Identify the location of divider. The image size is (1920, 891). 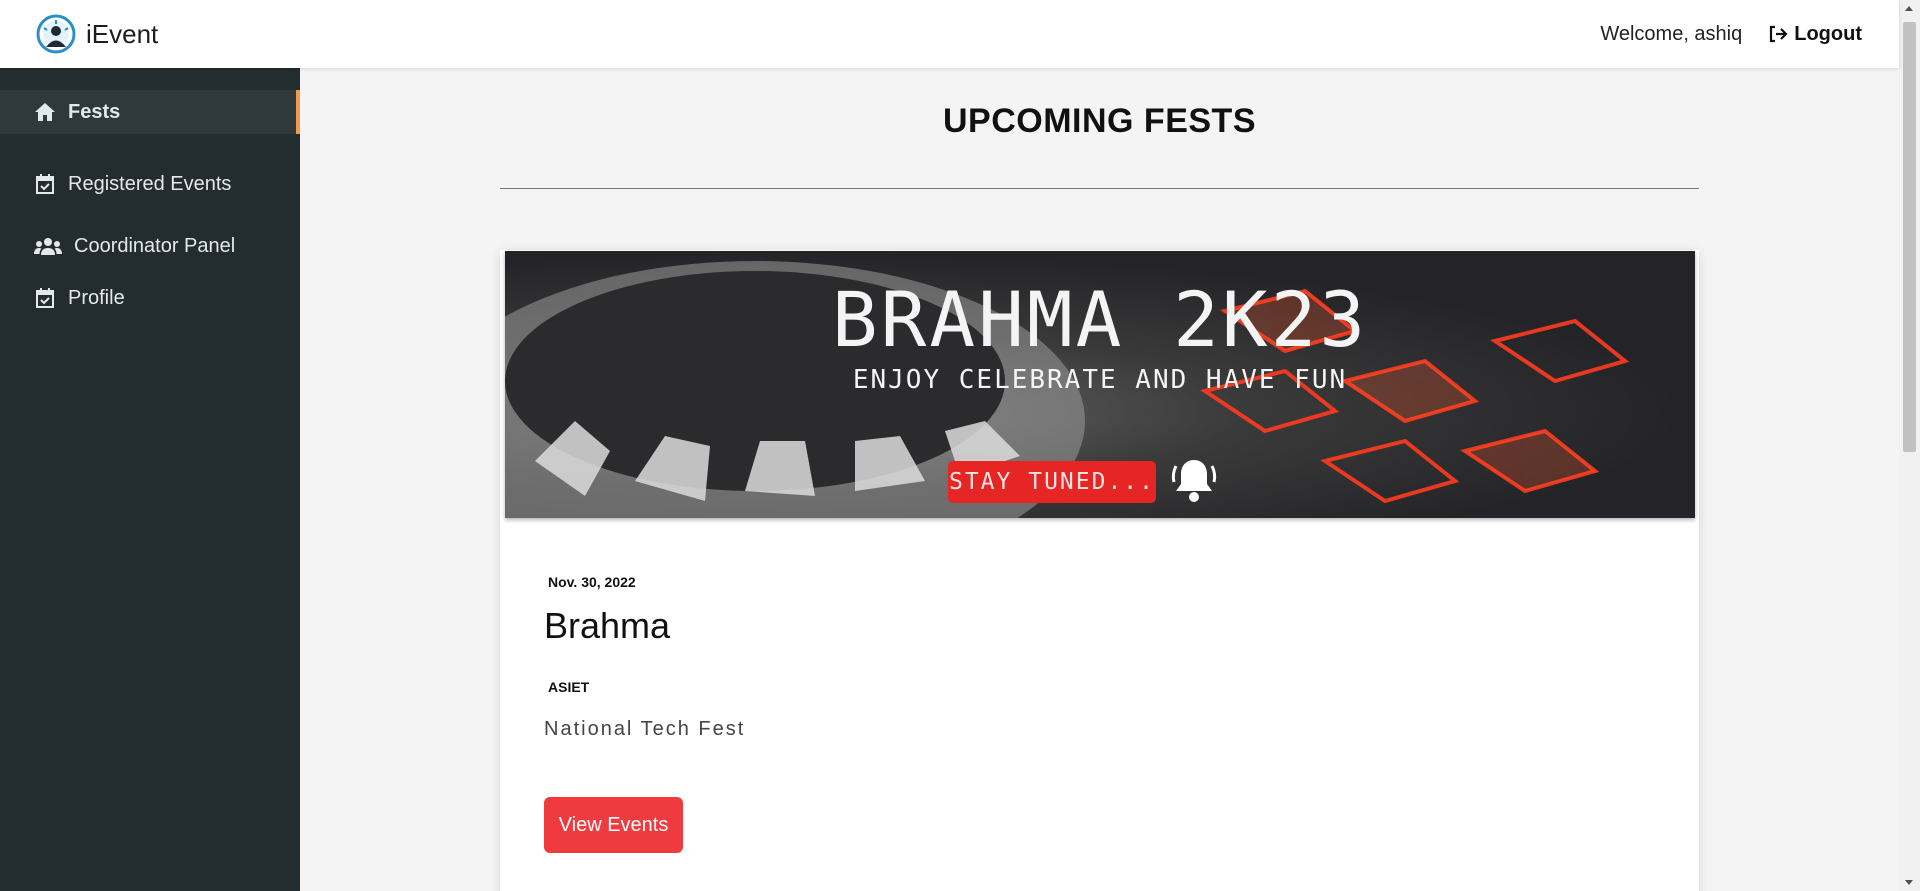
(1099, 188).